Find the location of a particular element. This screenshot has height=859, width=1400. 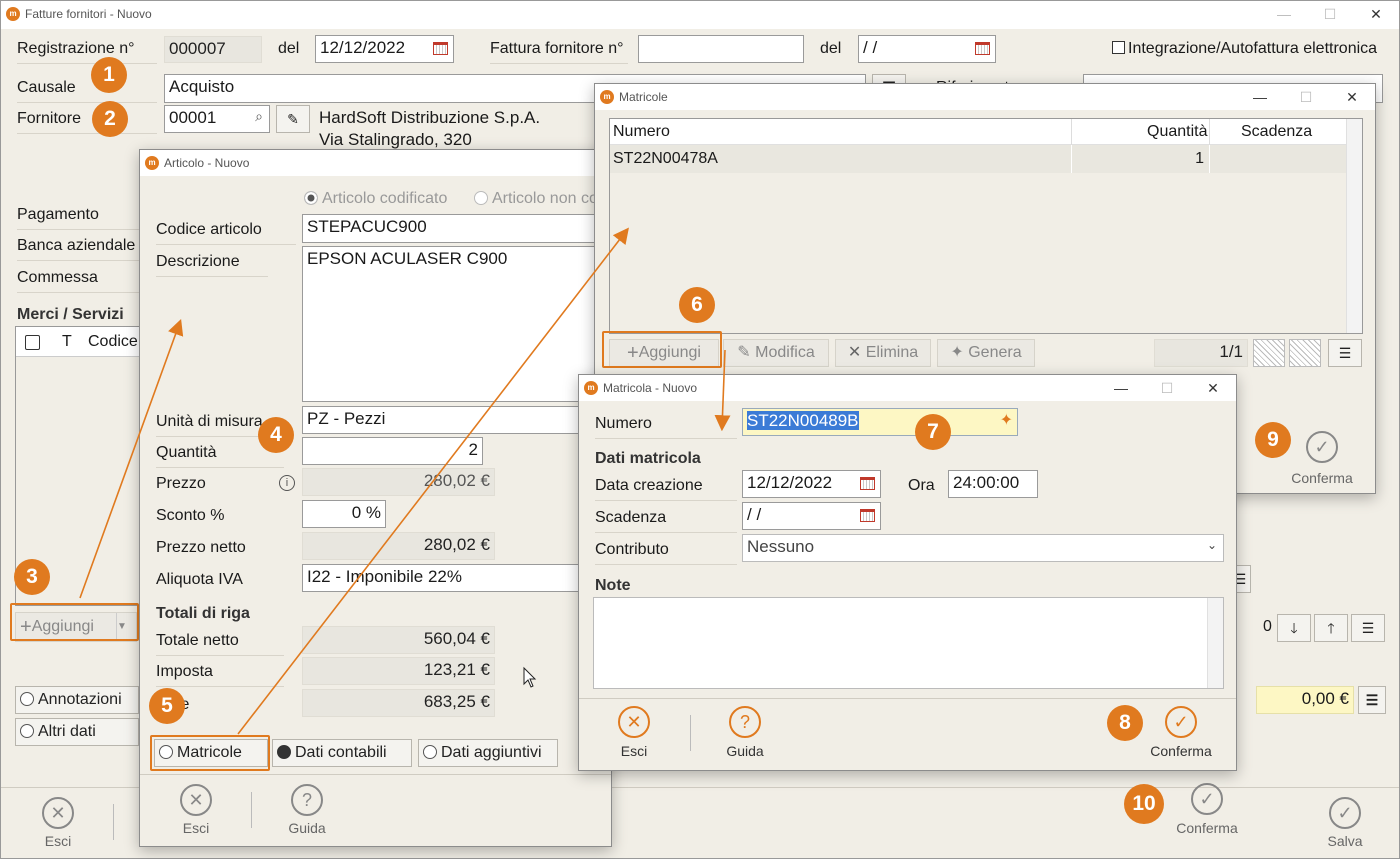

modifica-button: ✎ Modifica is located at coordinates (776, 353).